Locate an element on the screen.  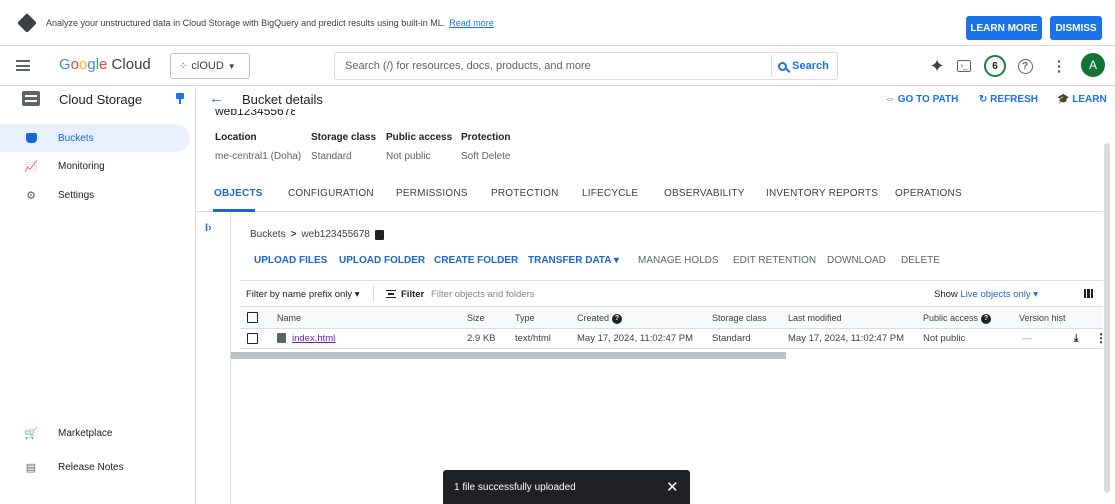
download-button: DOWNLOAD is located at coordinates (856, 260).